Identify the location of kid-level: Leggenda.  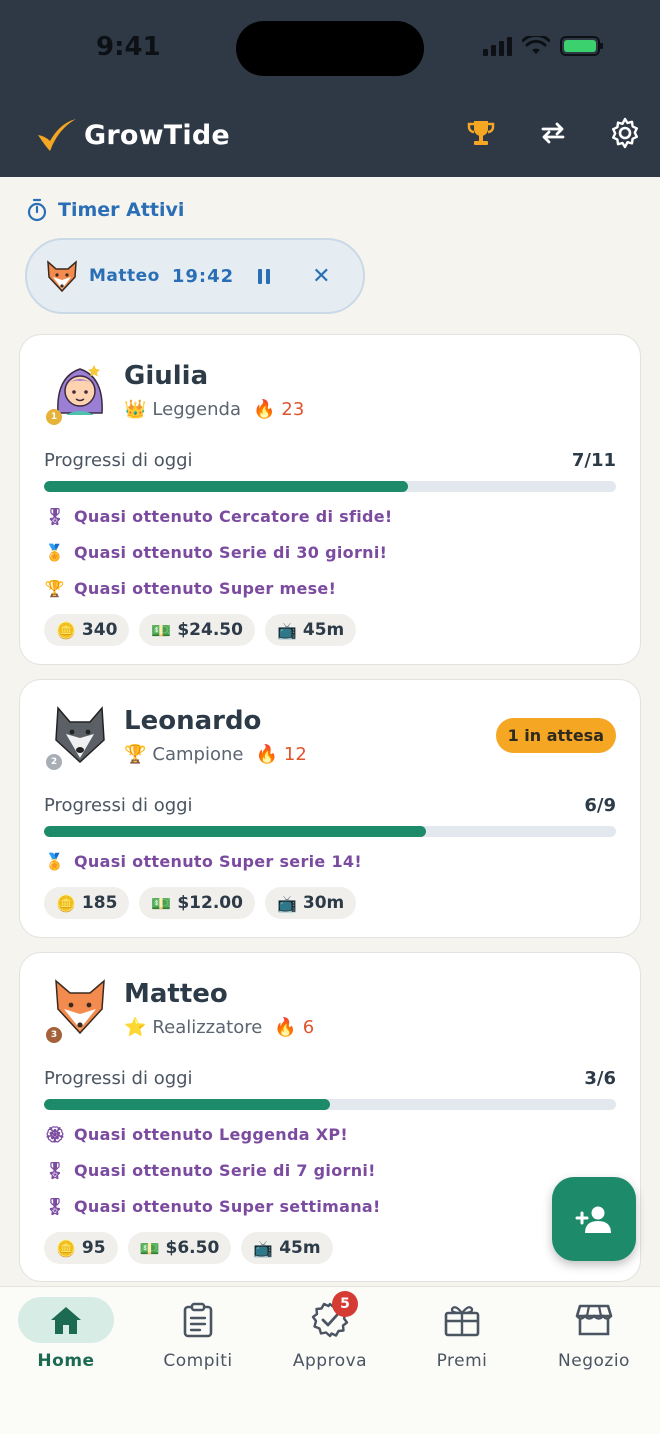
(196, 409).